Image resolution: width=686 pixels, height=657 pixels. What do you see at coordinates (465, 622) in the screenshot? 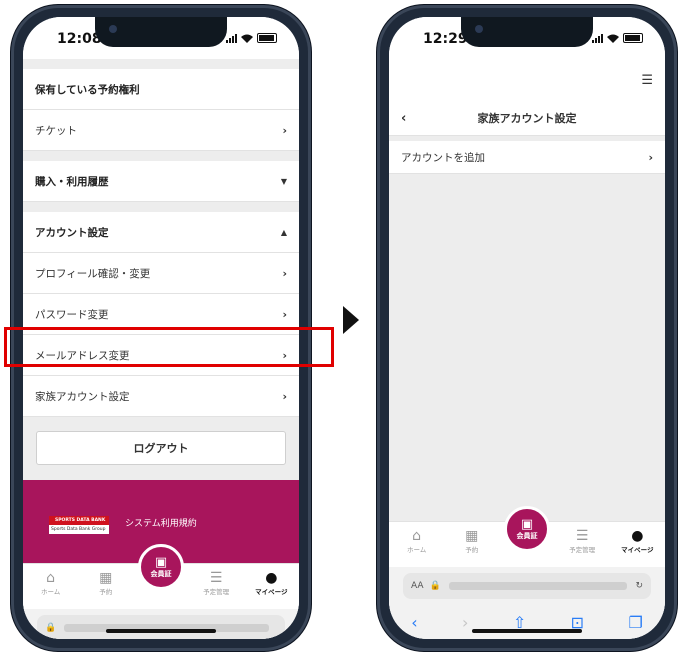
I see `forward-arrow-icon: ›` at bounding box center [465, 622].